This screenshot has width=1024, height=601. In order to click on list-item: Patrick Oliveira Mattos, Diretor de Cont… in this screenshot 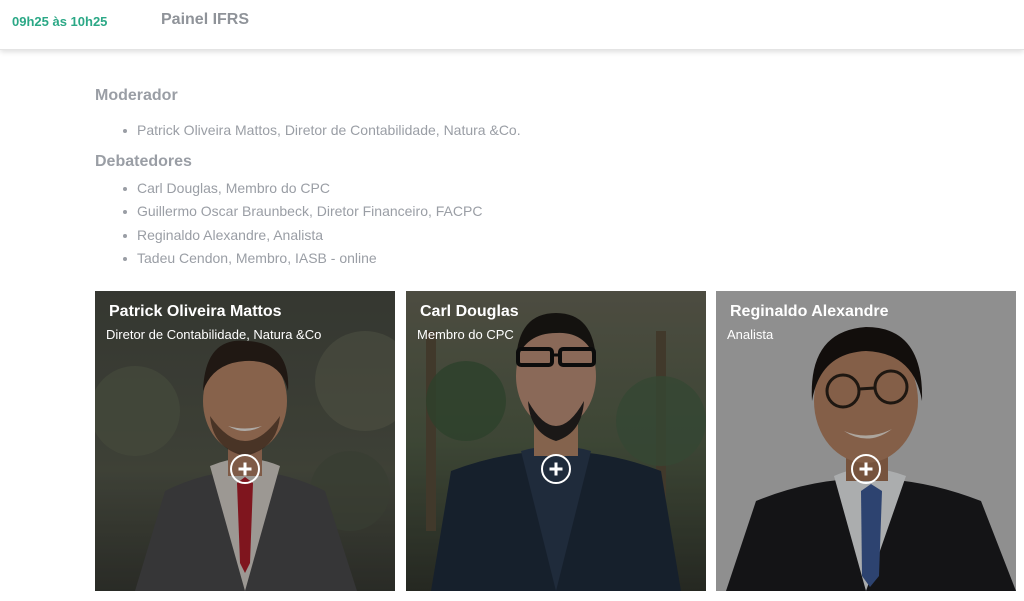, I will do `click(322, 130)`.